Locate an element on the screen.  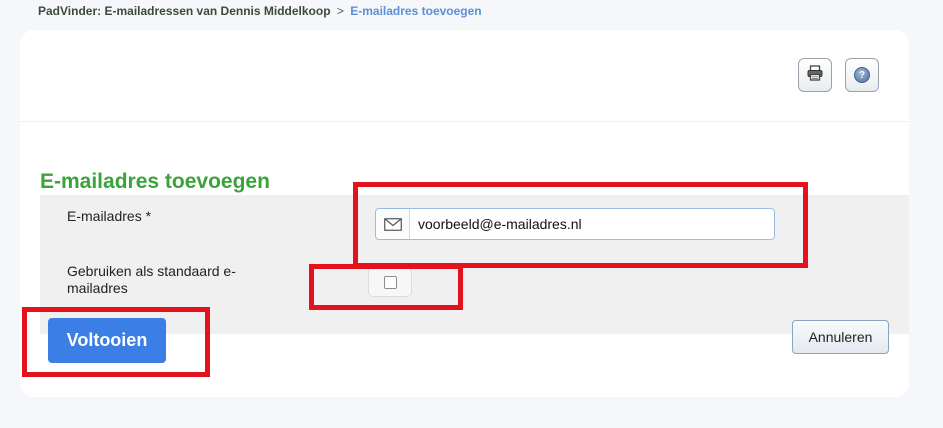
annotation-box-email is located at coordinates (580, 225).